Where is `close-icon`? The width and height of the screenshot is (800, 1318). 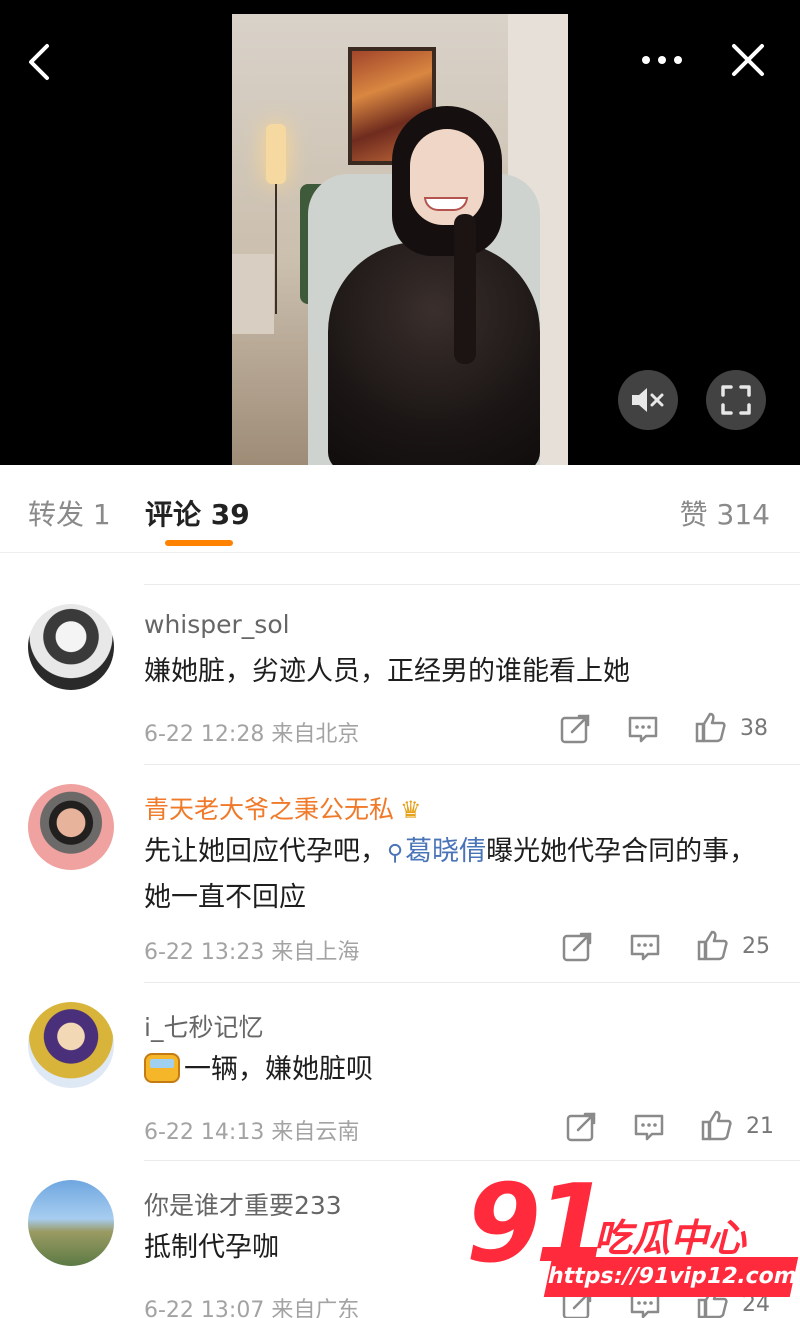
close-icon is located at coordinates (748, 60).